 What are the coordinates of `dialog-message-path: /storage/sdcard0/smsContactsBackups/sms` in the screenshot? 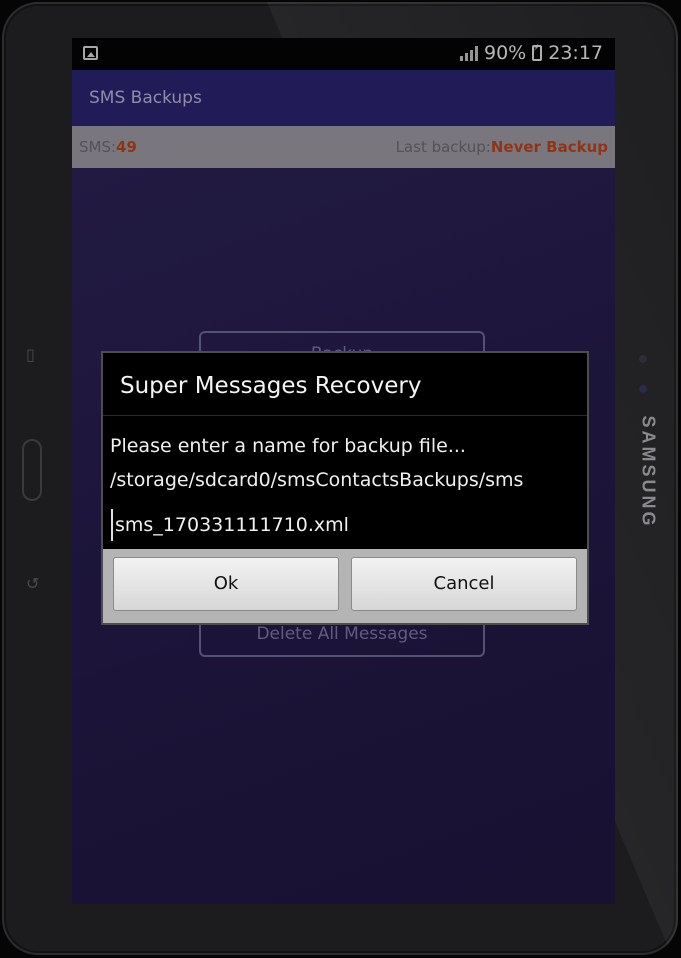 It's located at (317, 480).